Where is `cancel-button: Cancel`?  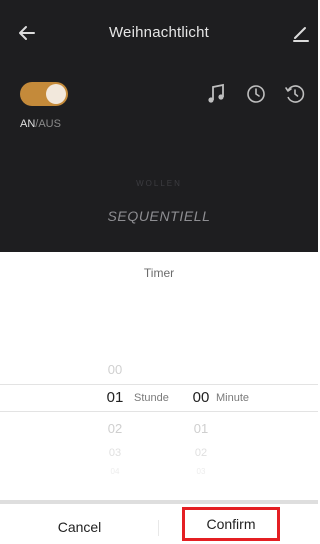 cancel-button: Cancel is located at coordinates (79, 527).